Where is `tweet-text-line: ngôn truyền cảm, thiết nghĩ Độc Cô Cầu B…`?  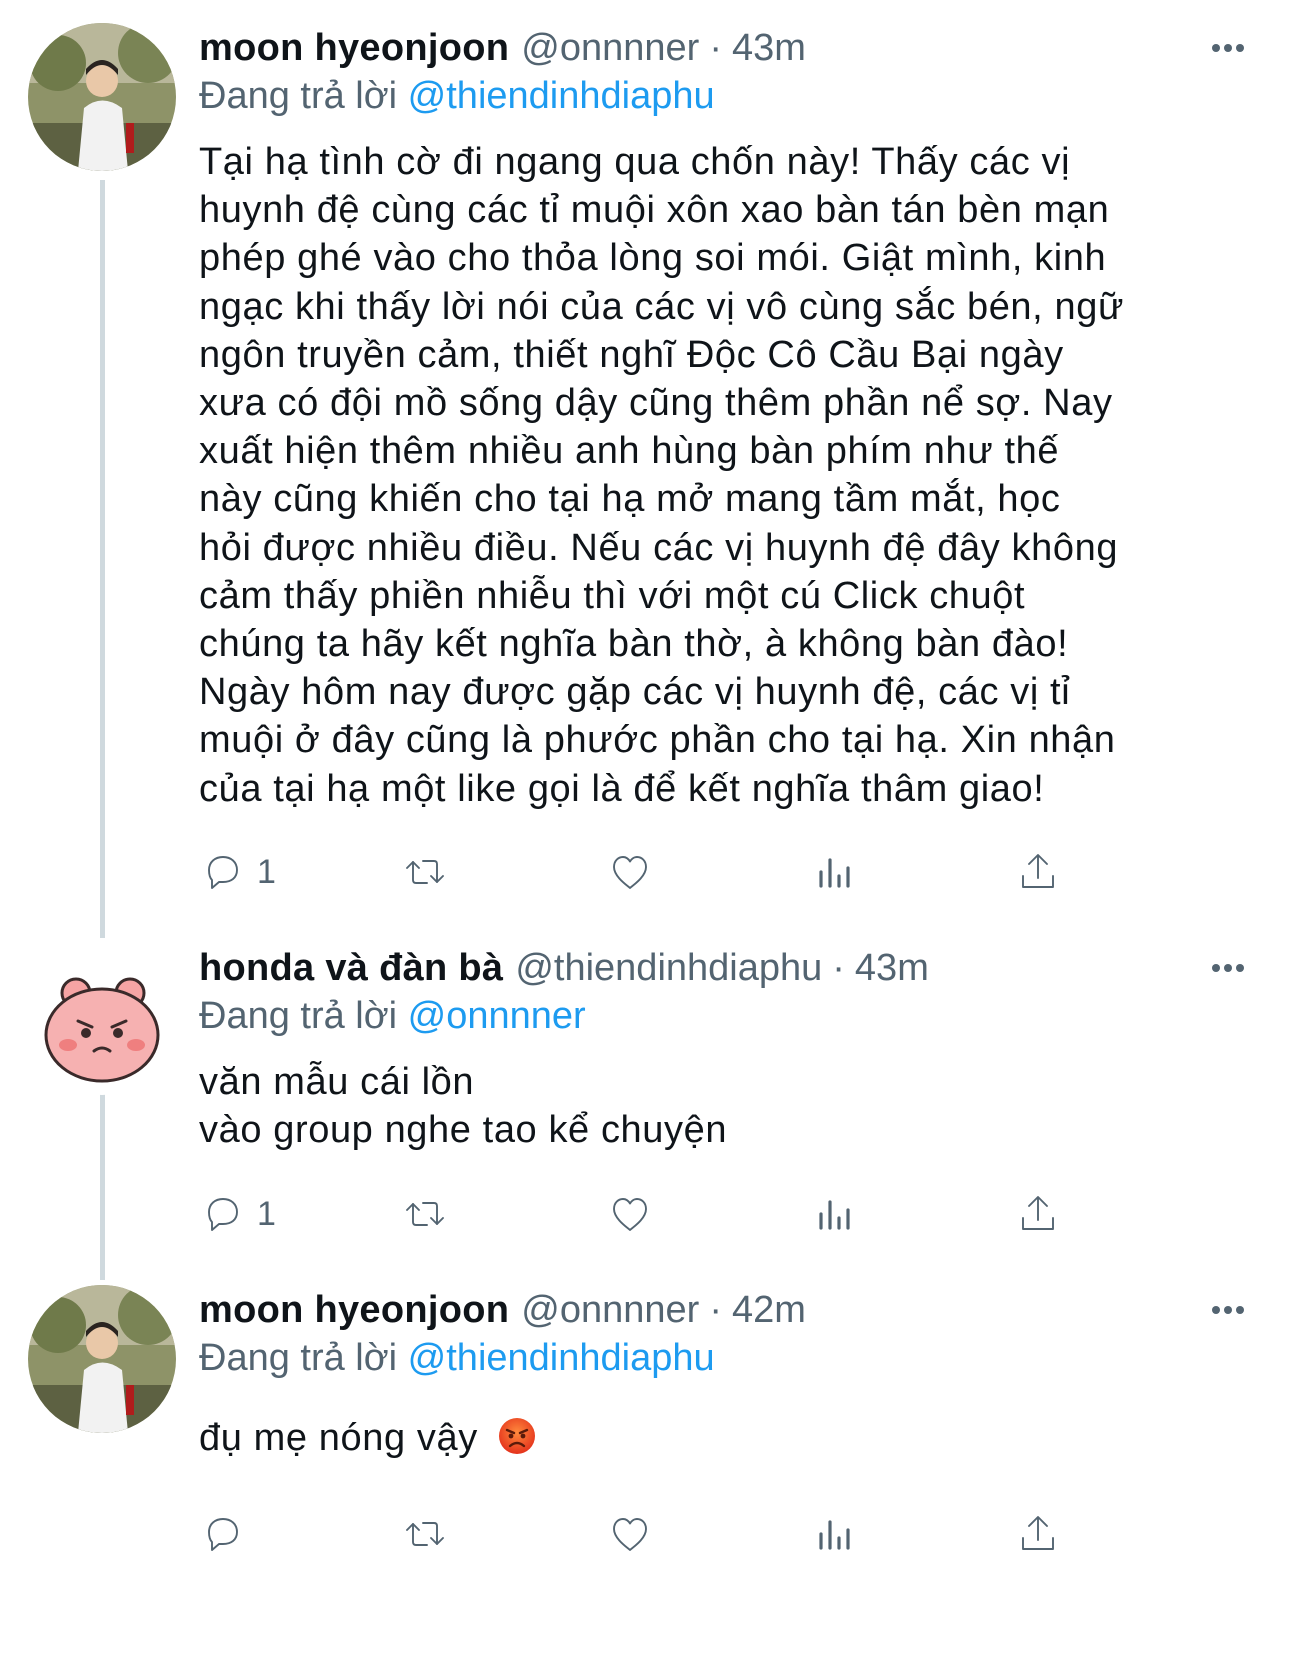
tweet-text-line: ngôn truyền cảm, thiết nghĩ Độc Cô Cầu B… is located at coordinates (631, 354).